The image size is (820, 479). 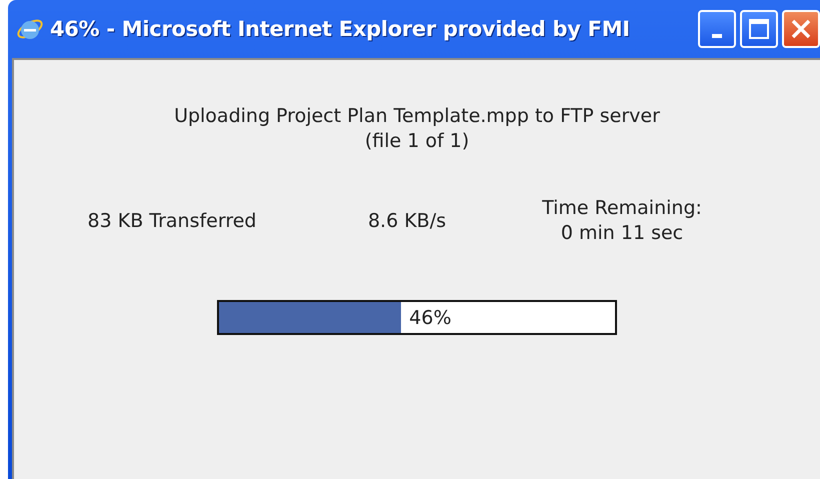 I want to click on file-count: (file 1 of 1), so click(x=417, y=141).